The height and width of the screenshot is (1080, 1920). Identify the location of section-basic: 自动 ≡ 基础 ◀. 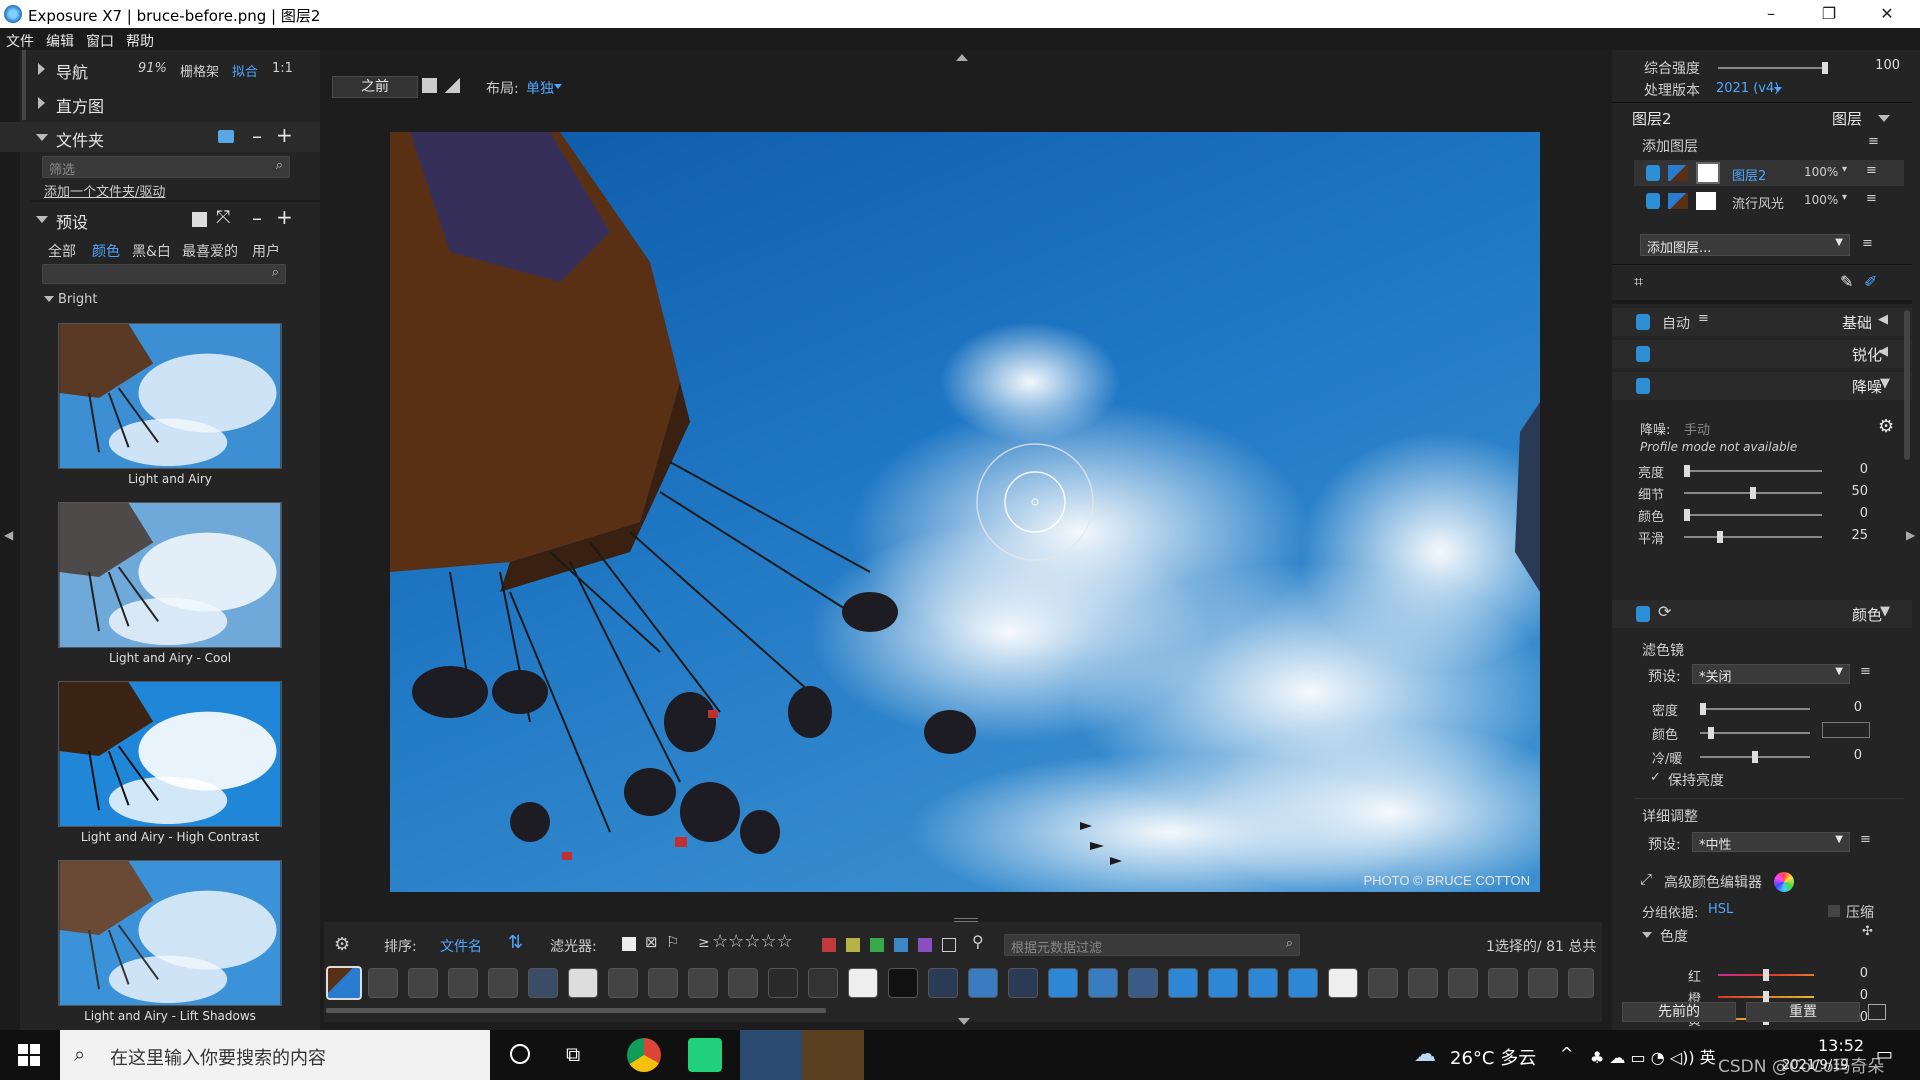
(1762, 322).